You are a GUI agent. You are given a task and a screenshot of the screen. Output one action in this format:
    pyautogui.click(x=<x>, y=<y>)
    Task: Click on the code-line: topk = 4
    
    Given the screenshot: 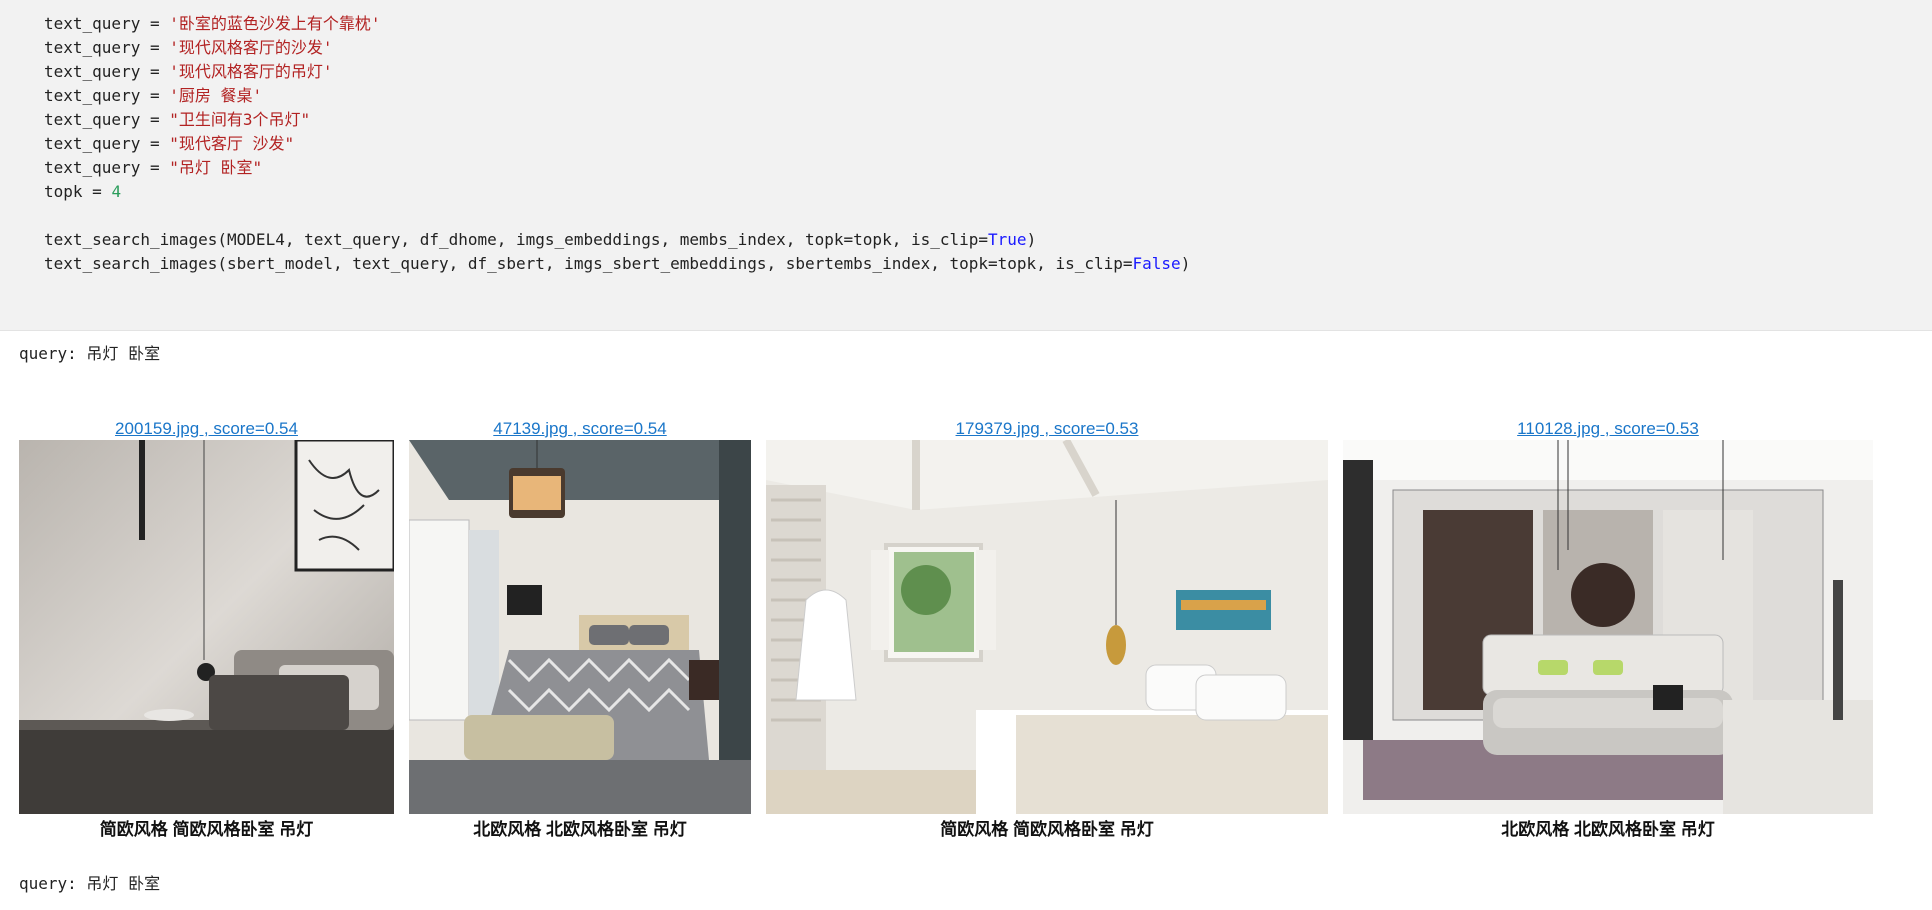 What is the action you would take?
    pyautogui.click(x=83, y=191)
    